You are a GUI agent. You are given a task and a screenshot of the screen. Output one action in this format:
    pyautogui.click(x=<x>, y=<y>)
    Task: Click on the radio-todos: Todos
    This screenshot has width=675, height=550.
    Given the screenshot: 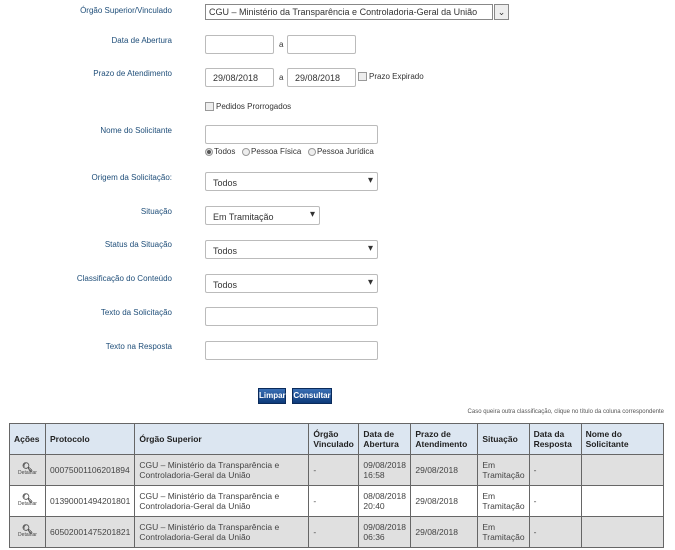 What is the action you would take?
    pyautogui.click(x=220, y=151)
    